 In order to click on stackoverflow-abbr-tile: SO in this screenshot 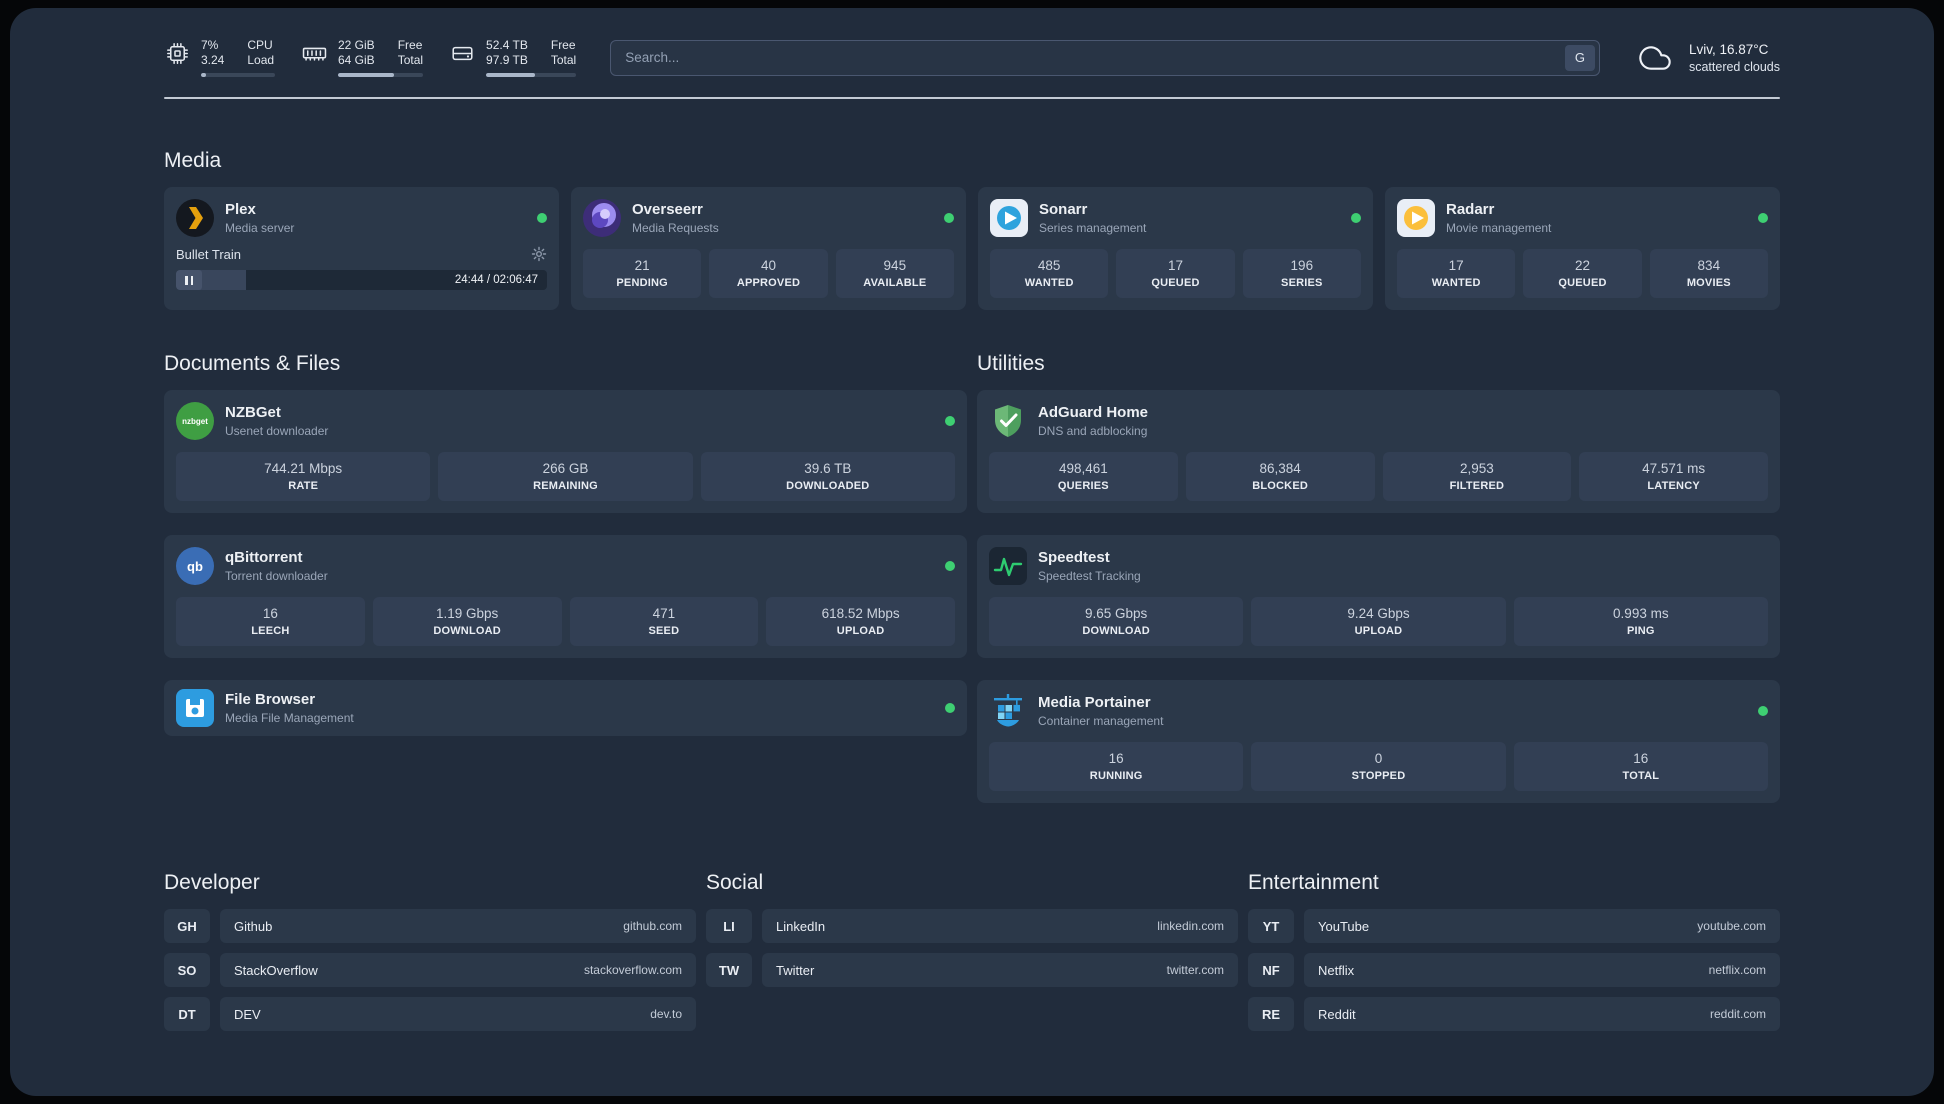, I will do `click(187, 970)`.